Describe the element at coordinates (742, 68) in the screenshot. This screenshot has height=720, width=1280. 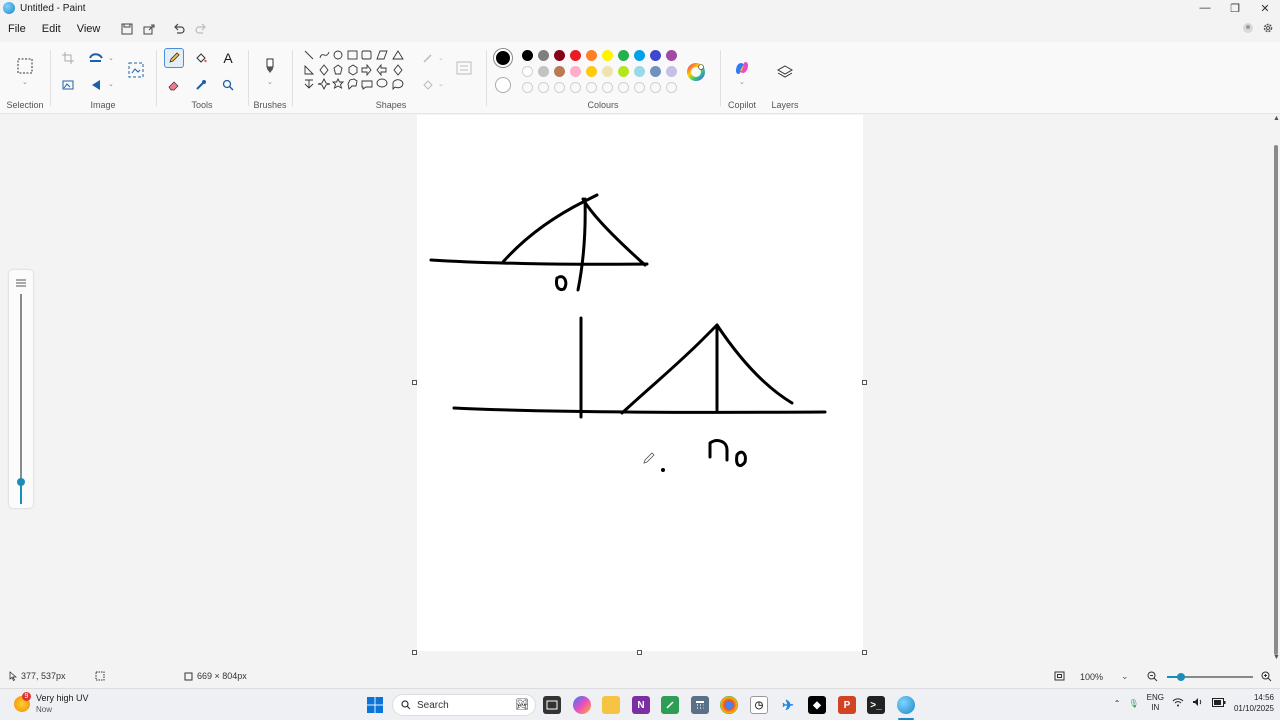
I see `copilot-icon` at that location.